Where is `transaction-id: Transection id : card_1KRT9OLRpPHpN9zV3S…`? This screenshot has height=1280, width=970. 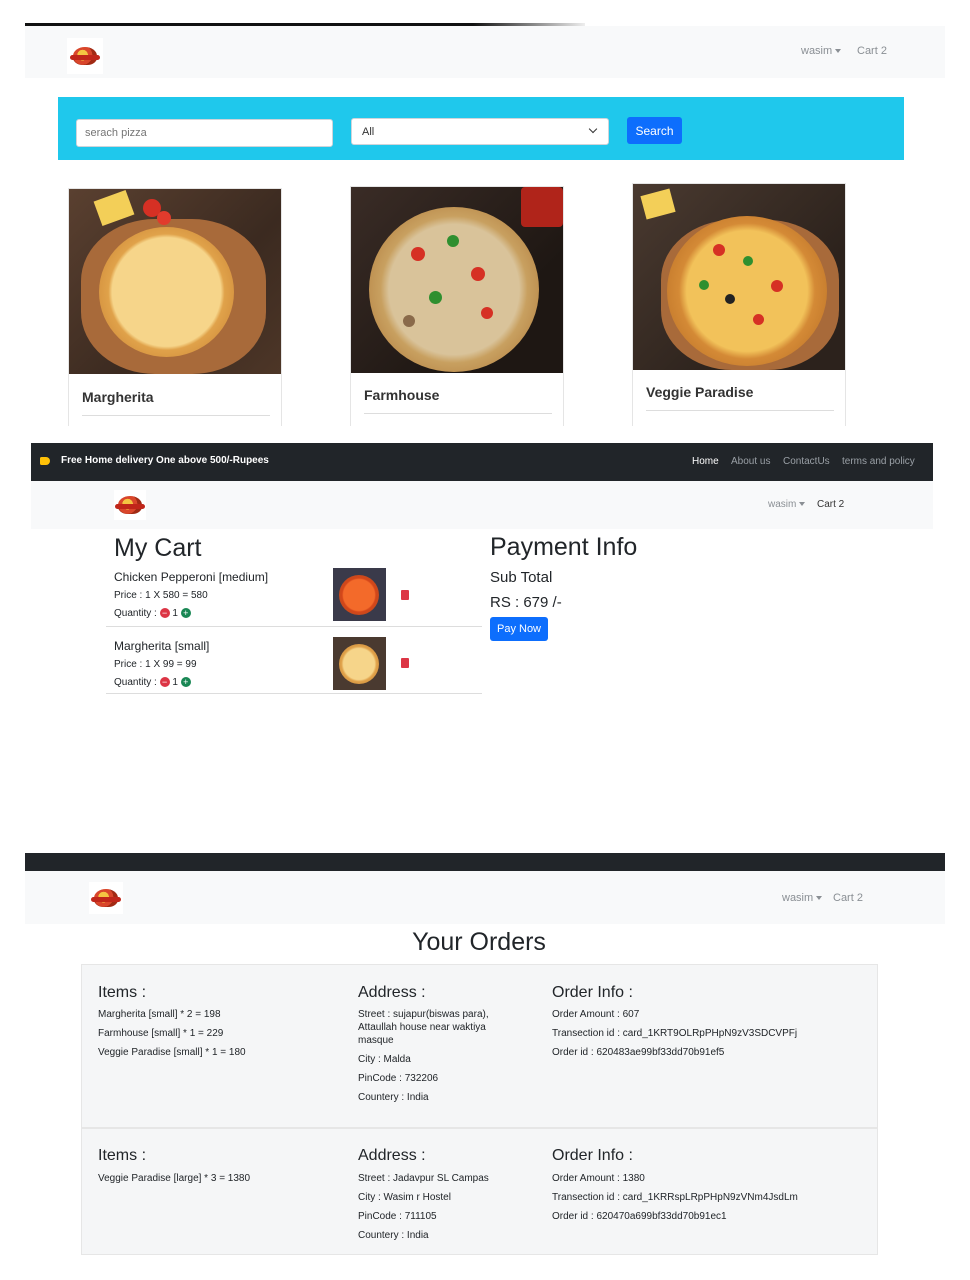
transaction-id: Transection id : card_1KRT9OLRpPHpN9zV3S… is located at coordinates (675, 1033).